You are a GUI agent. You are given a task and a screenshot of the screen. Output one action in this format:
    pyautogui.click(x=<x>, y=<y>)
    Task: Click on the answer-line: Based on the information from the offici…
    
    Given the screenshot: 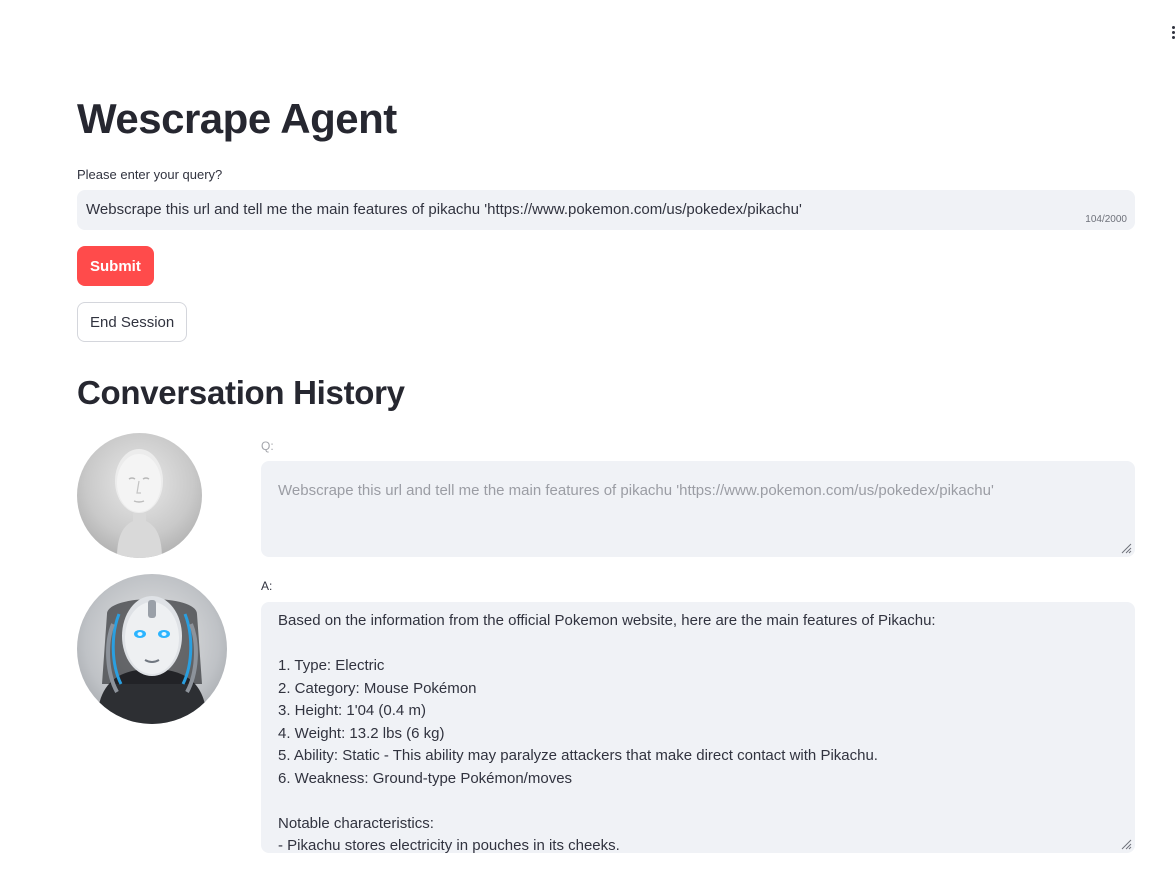 What is the action you would take?
    pyautogui.click(x=607, y=620)
    